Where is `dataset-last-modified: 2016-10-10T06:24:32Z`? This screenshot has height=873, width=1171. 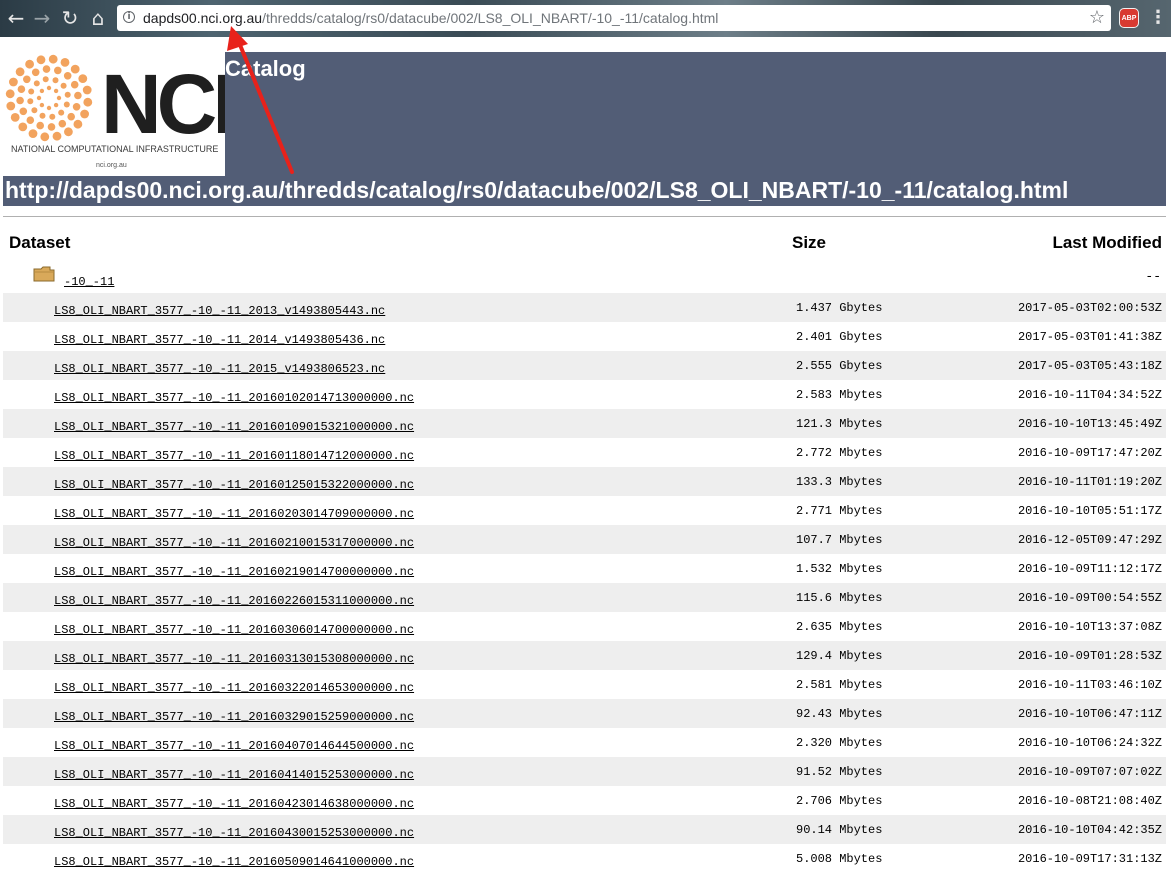
dataset-last-modified: 2016-10-10T06:24:32Z is located at coordinates (1089, 743).